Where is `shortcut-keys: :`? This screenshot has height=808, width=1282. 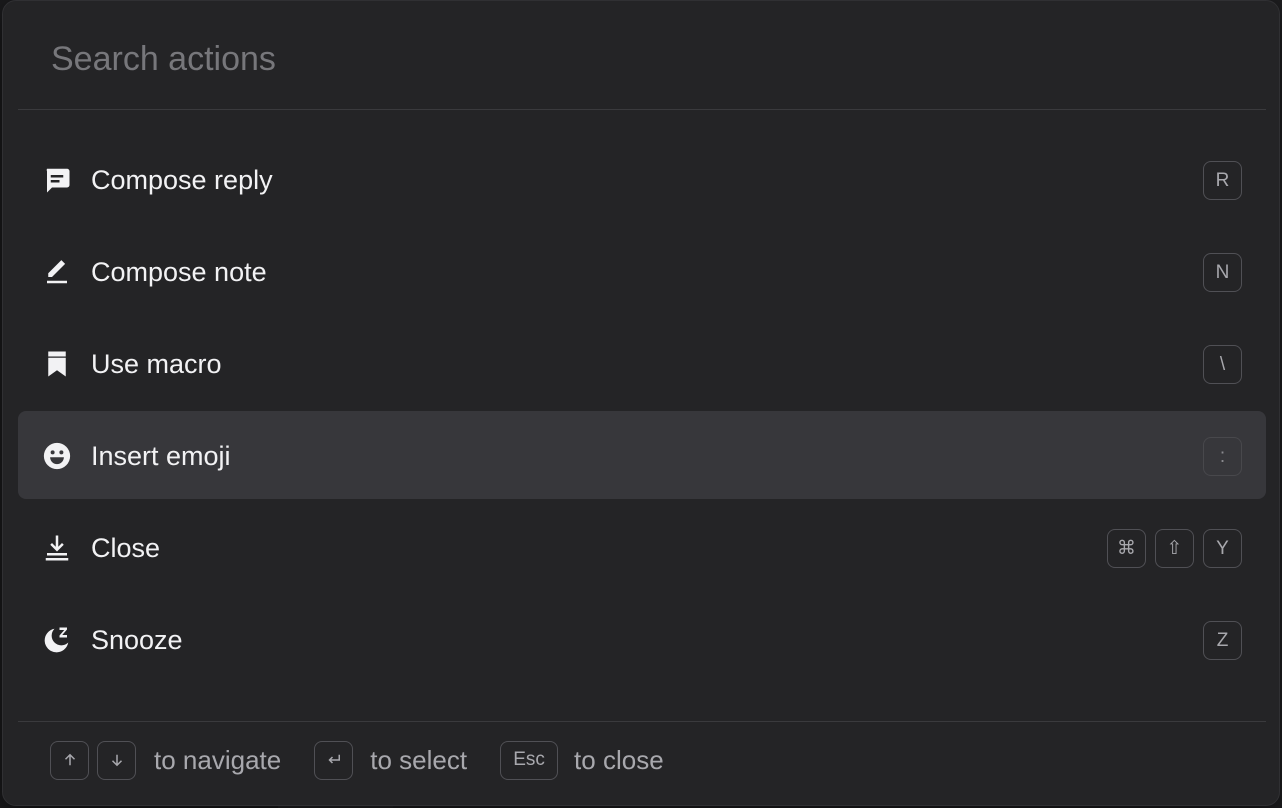 shortcut-keys: : is located at coordinates (1222, 456).